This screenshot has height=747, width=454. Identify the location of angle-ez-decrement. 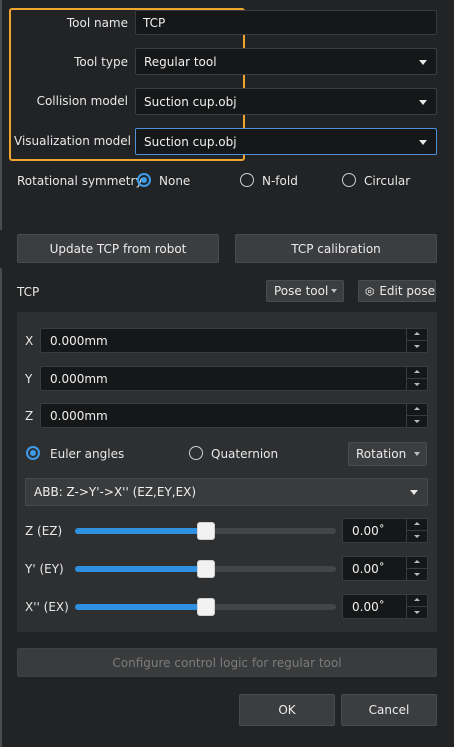
(417, 537).